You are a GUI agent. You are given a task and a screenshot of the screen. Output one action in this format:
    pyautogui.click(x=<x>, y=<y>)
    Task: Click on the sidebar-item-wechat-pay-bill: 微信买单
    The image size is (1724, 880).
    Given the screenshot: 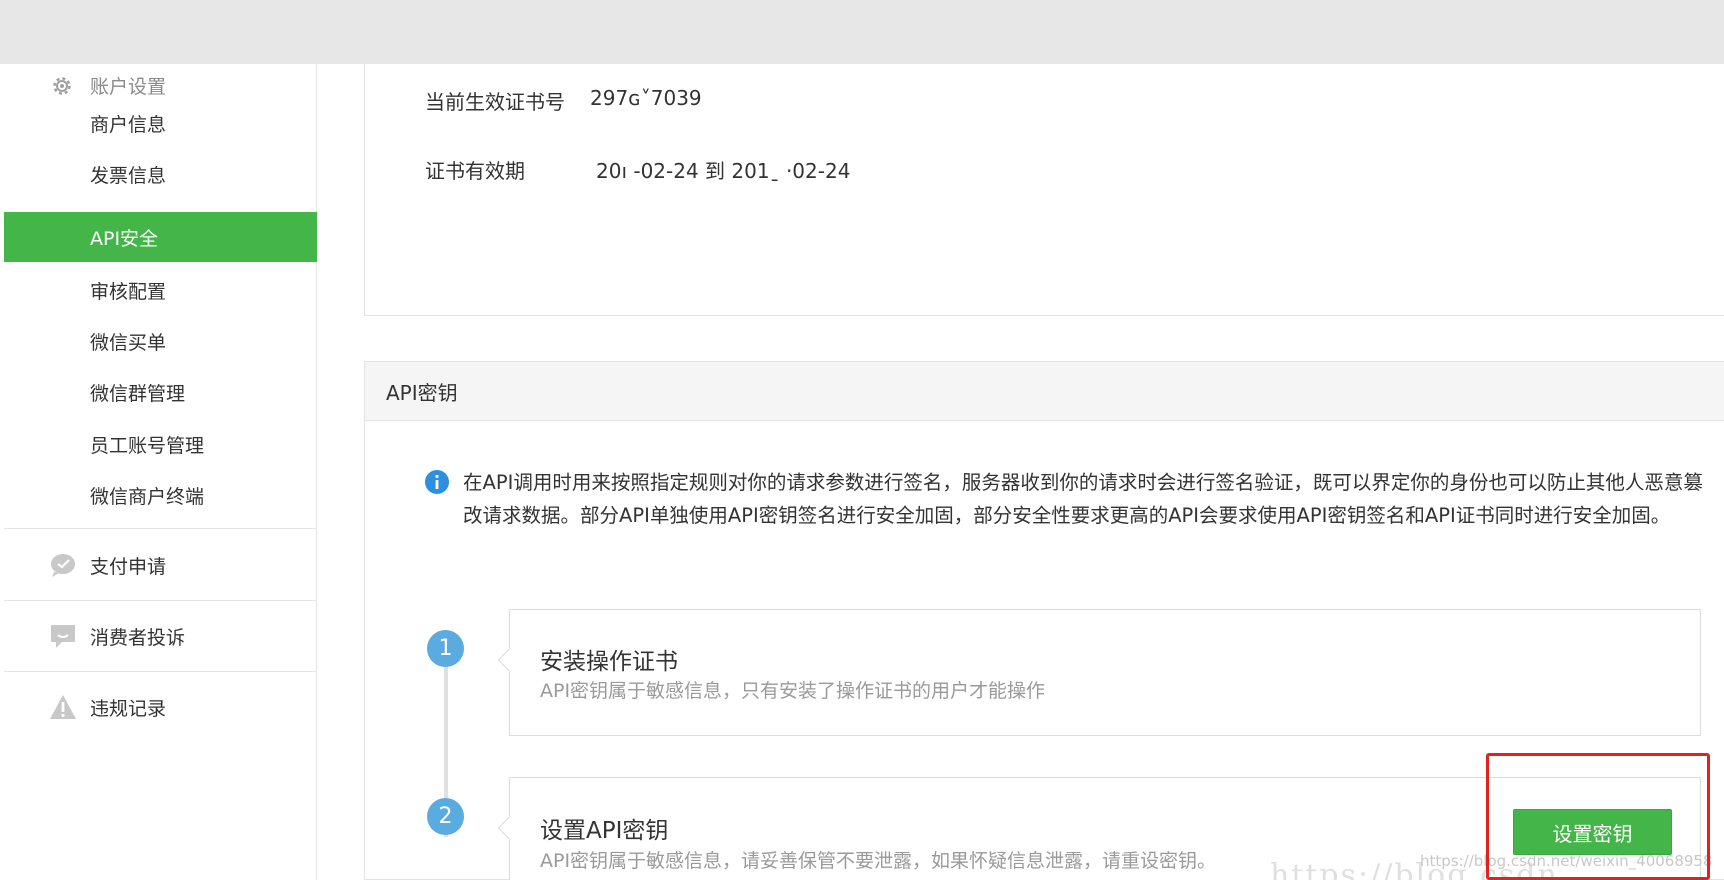 What is the action you would take?
    pyautogui.click(x=160, y=341)
    